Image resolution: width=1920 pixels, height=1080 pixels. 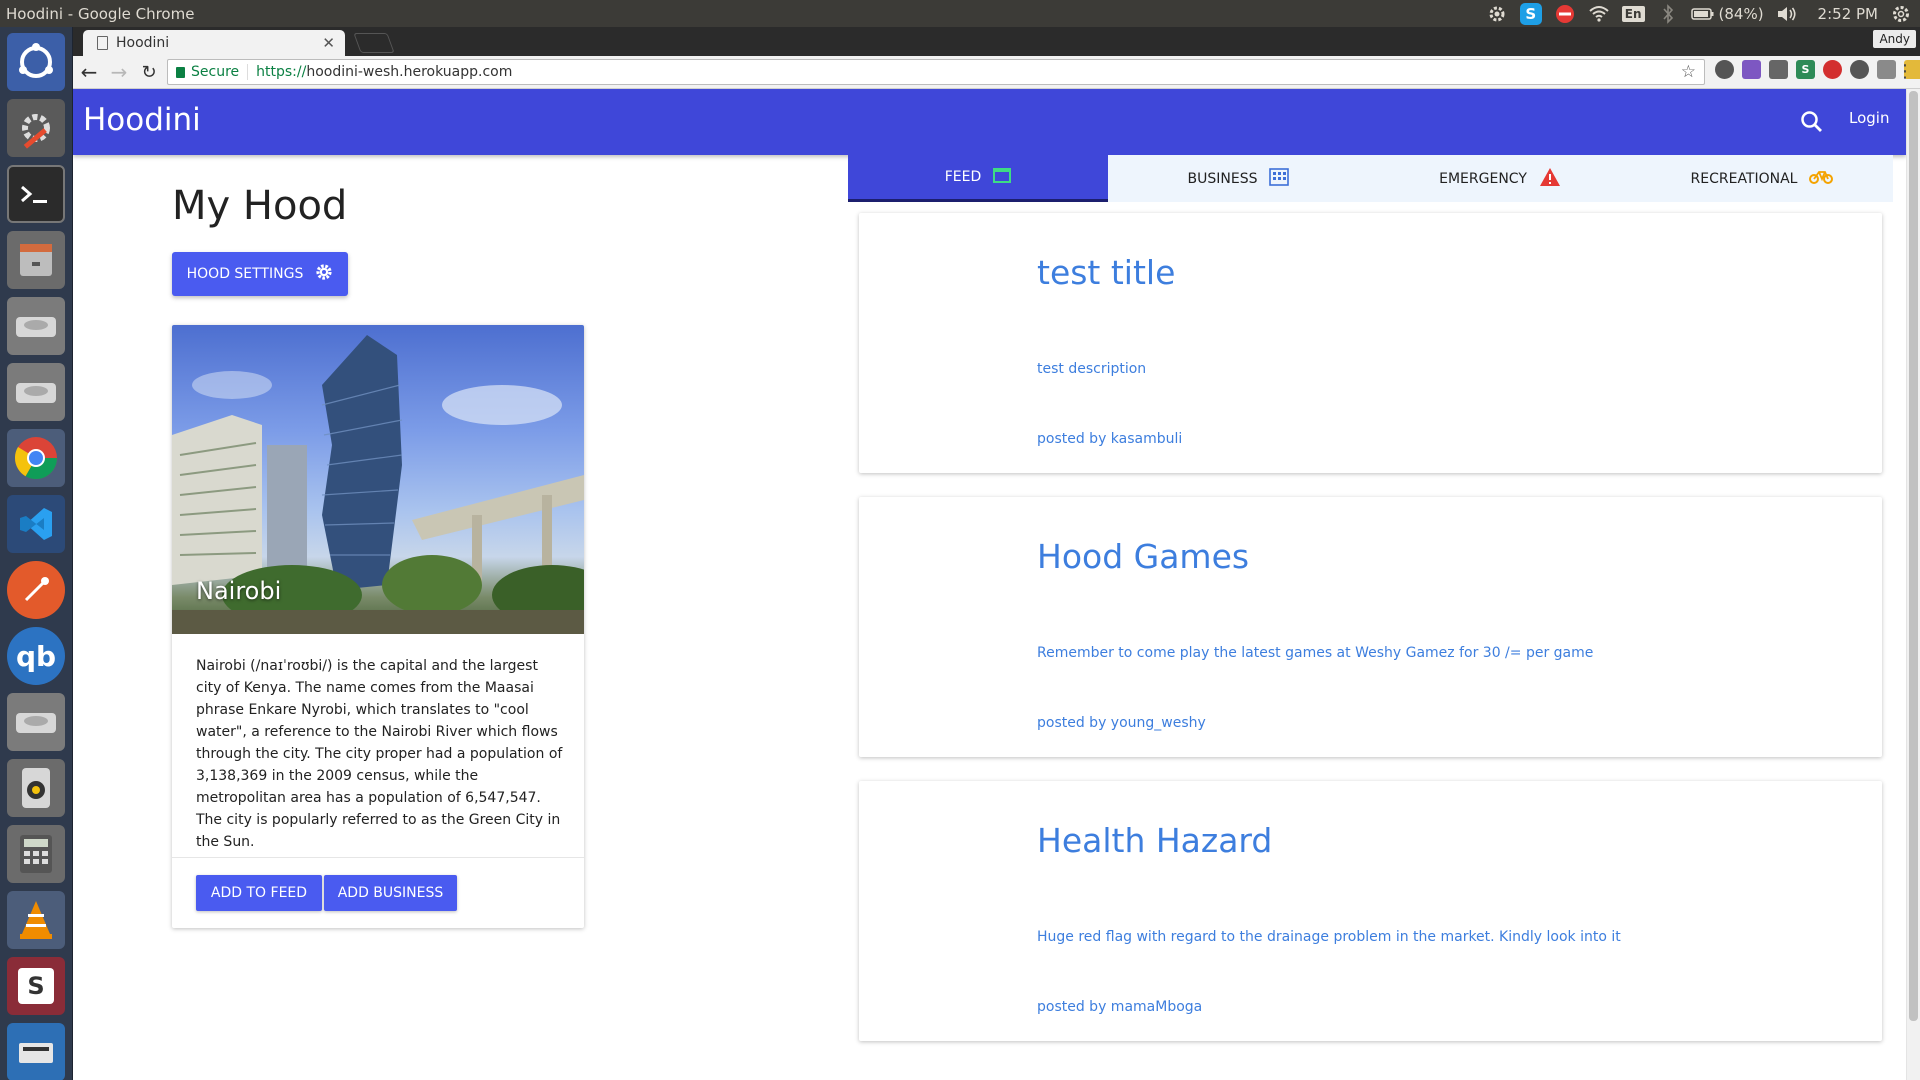 I want to click on wifi-icon, so click(x=1599, y=14).